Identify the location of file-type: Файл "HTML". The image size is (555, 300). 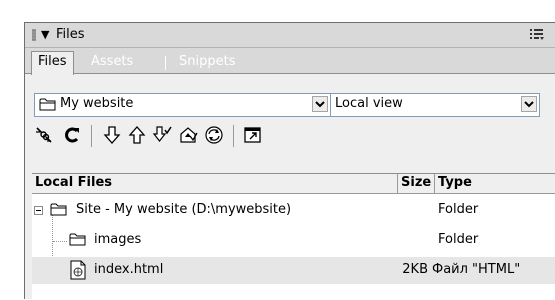
(476, 269).